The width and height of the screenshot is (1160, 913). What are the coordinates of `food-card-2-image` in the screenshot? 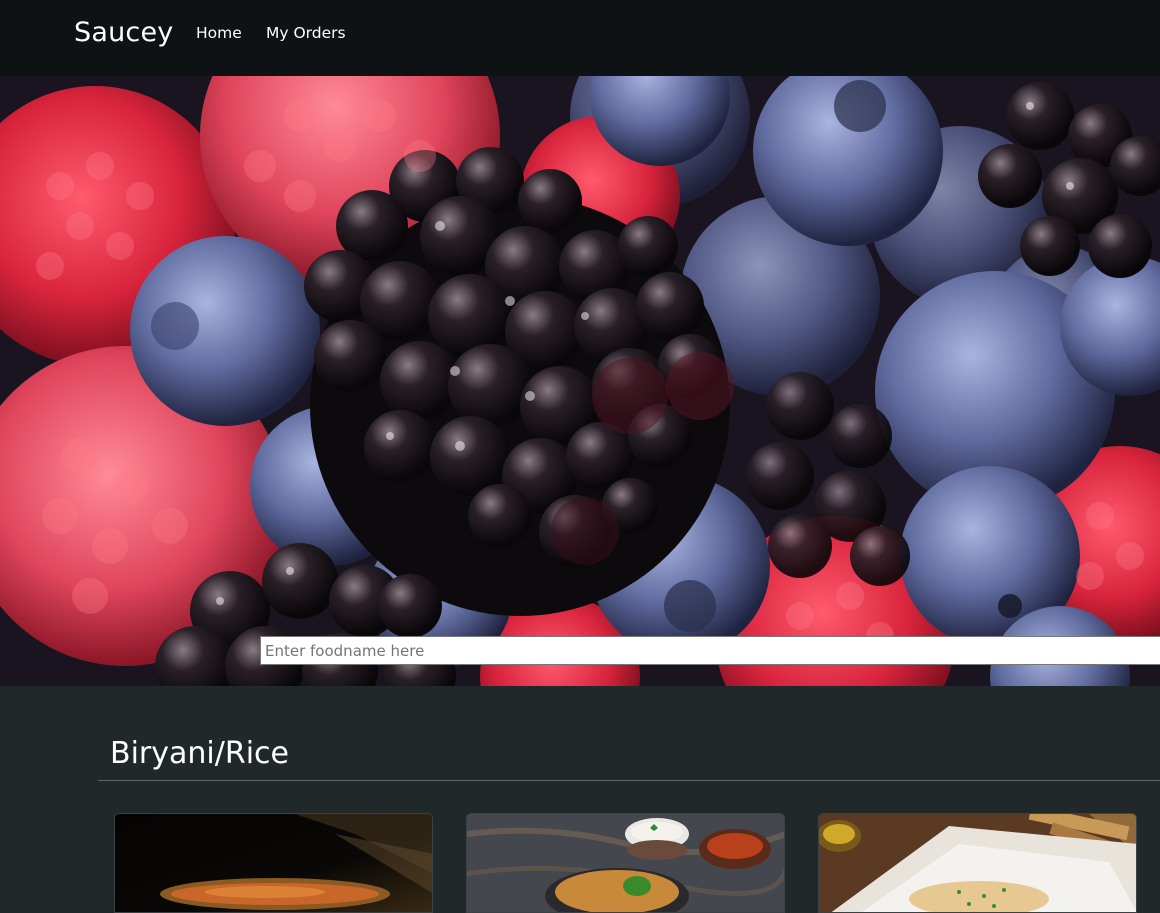 It's located at (625, 863).